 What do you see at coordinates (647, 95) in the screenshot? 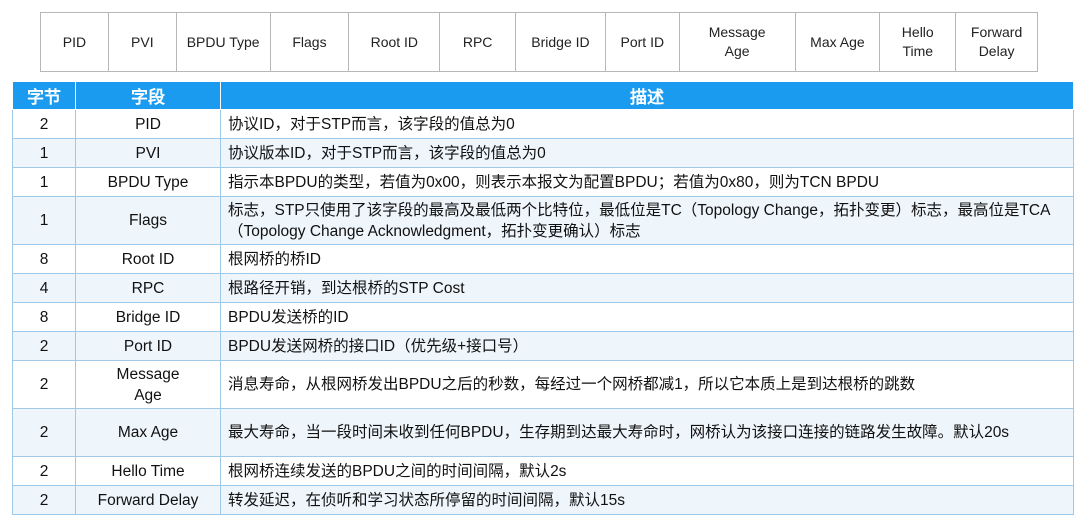
I see `header-description: 描述` at bounding box center [647, 95].